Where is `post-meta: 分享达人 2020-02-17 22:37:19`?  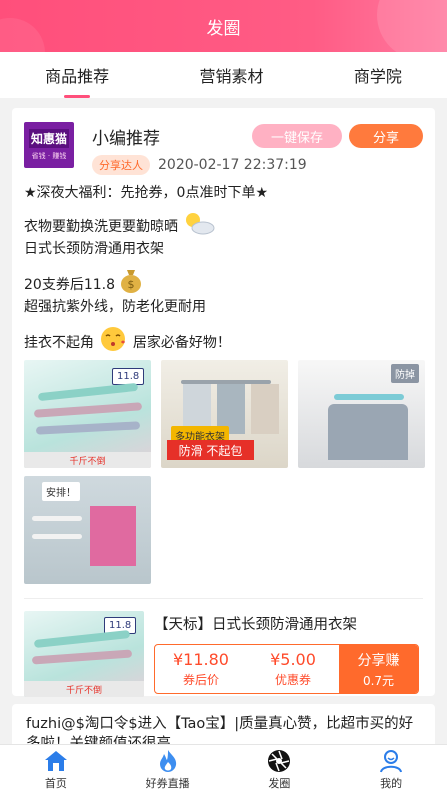
post-meta: 分享达人 2020-02-17 22:37:19 is located at coordinates (257, 165).